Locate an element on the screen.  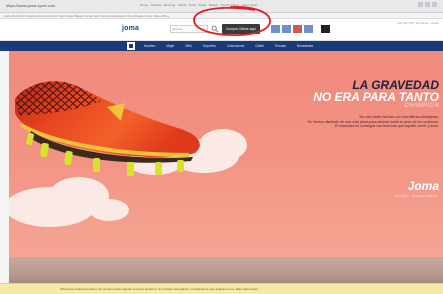
product-name: CHAMPION is located at coordinates (421, 106).